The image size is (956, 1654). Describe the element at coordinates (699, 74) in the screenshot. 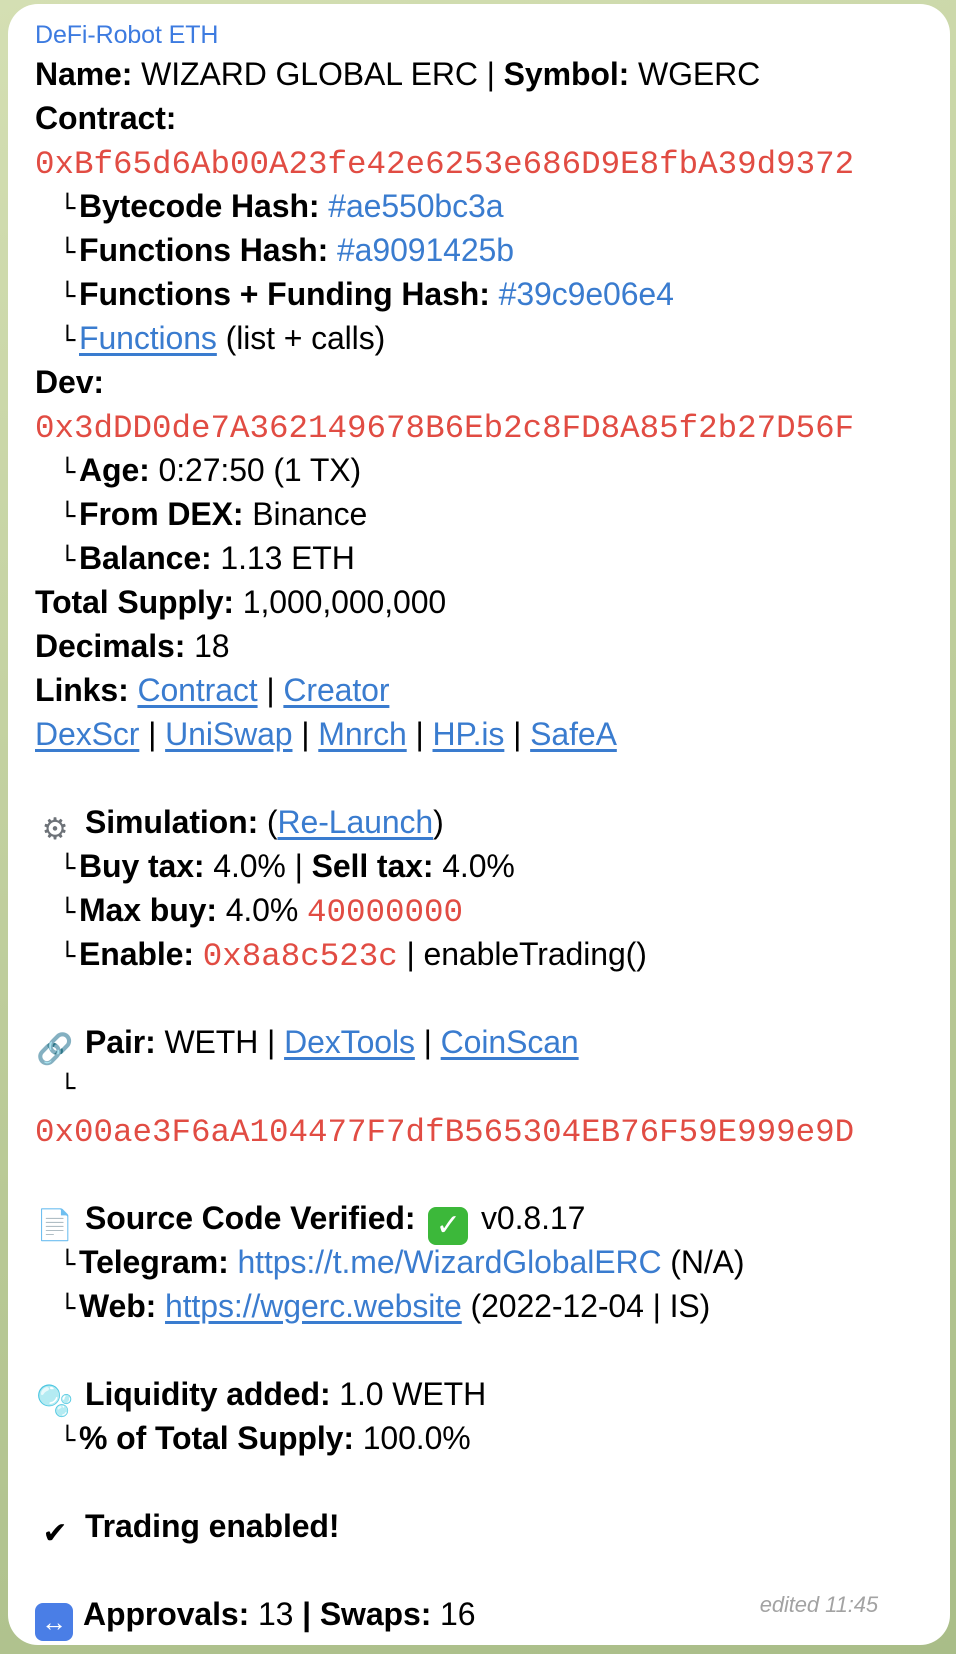

I see `symbol-value: WGERC` at that location.